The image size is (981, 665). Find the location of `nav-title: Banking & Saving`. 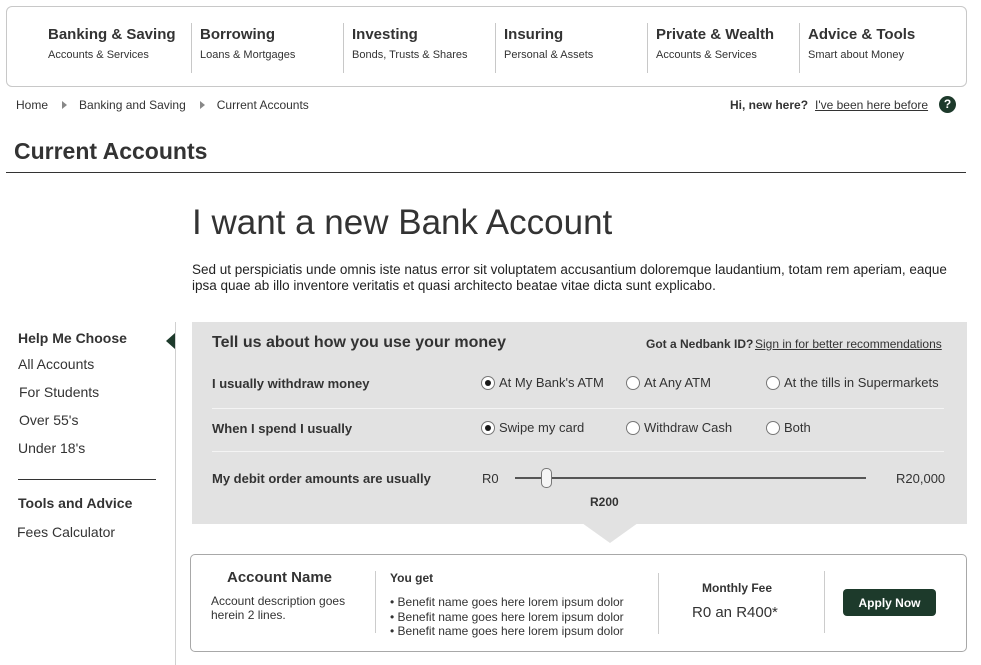

nav-title: Banking & Saving is located at coordinates (112, 34).